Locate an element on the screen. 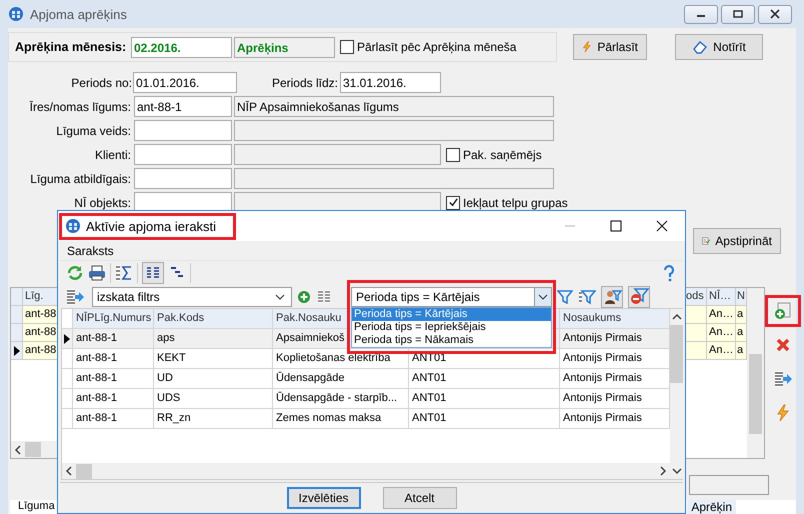 This screenshot has width=804, height=514. period-to-field: 31.01.2016. is located at coordinates (390, 82).